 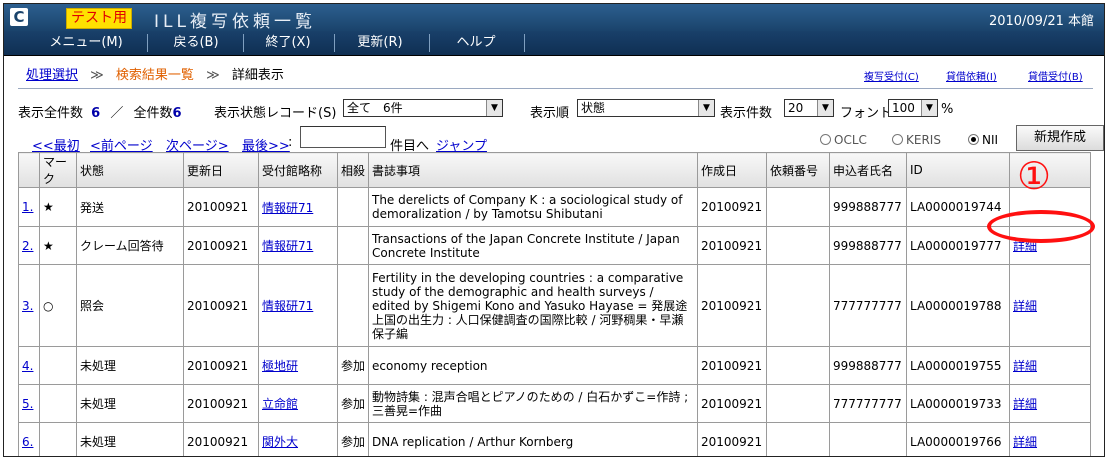 I want to click on shown-count-label: 表示全件数, so click(x=51, y=113).